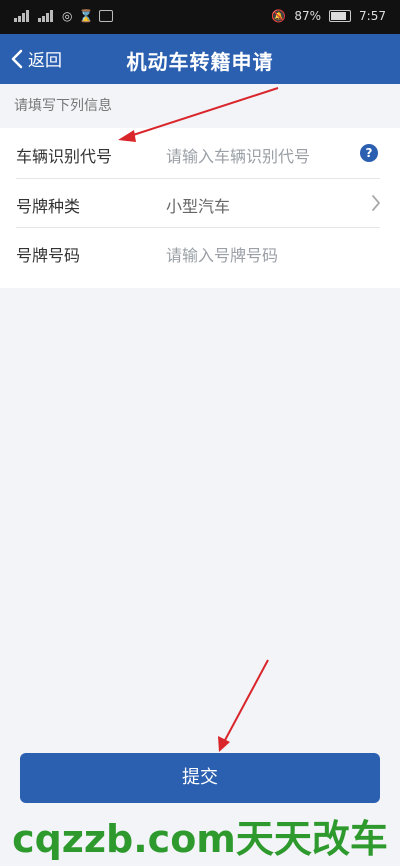 This screenshot has height=866, width=400. What do you see at coordinates (200, 17) in the screenshot?
I see `status-bar: ◎ ⌛ 🔕 87% 7:57` at bounding box center [200, 17].